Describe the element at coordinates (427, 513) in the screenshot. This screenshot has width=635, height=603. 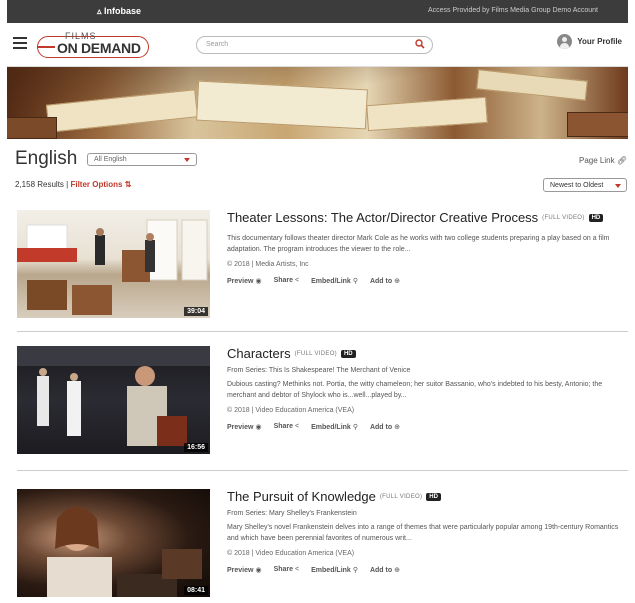
I see `result-series: From Series: Mary Shelley's Frankenstein` at that location.